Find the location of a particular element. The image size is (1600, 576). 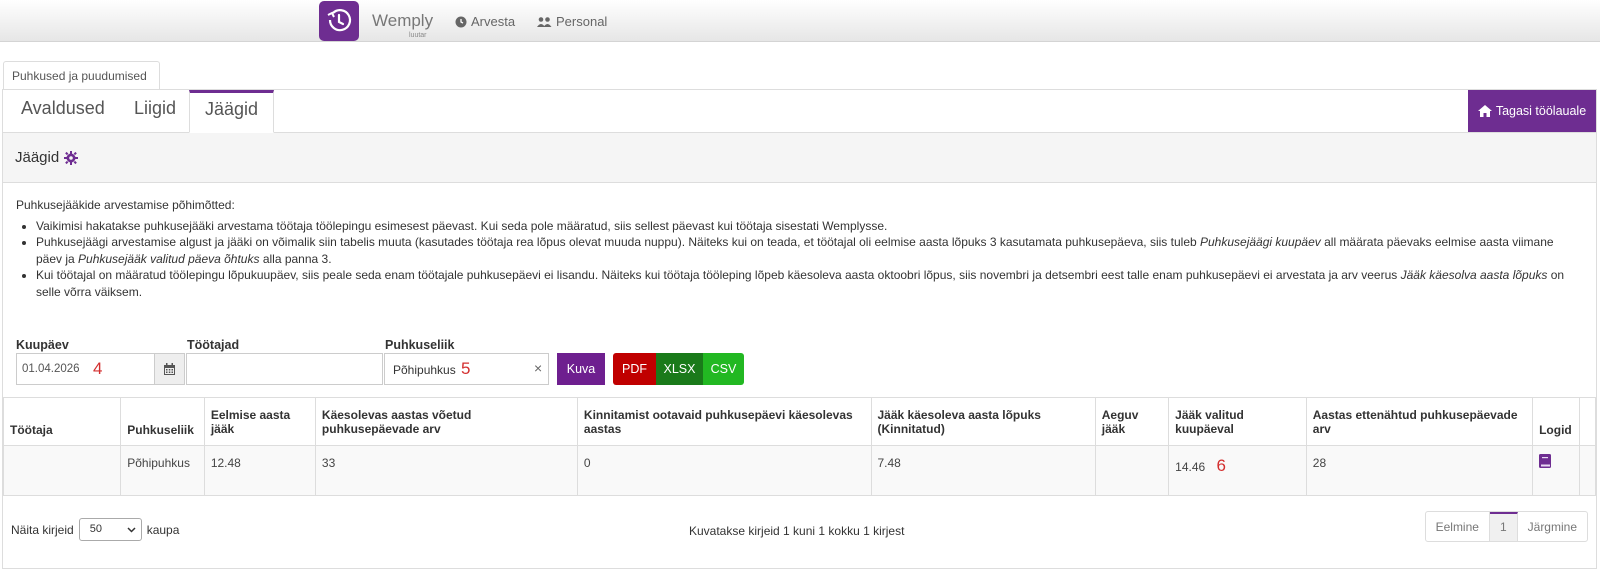

date-label: Kuupäev is located at coordinates (42, 345).